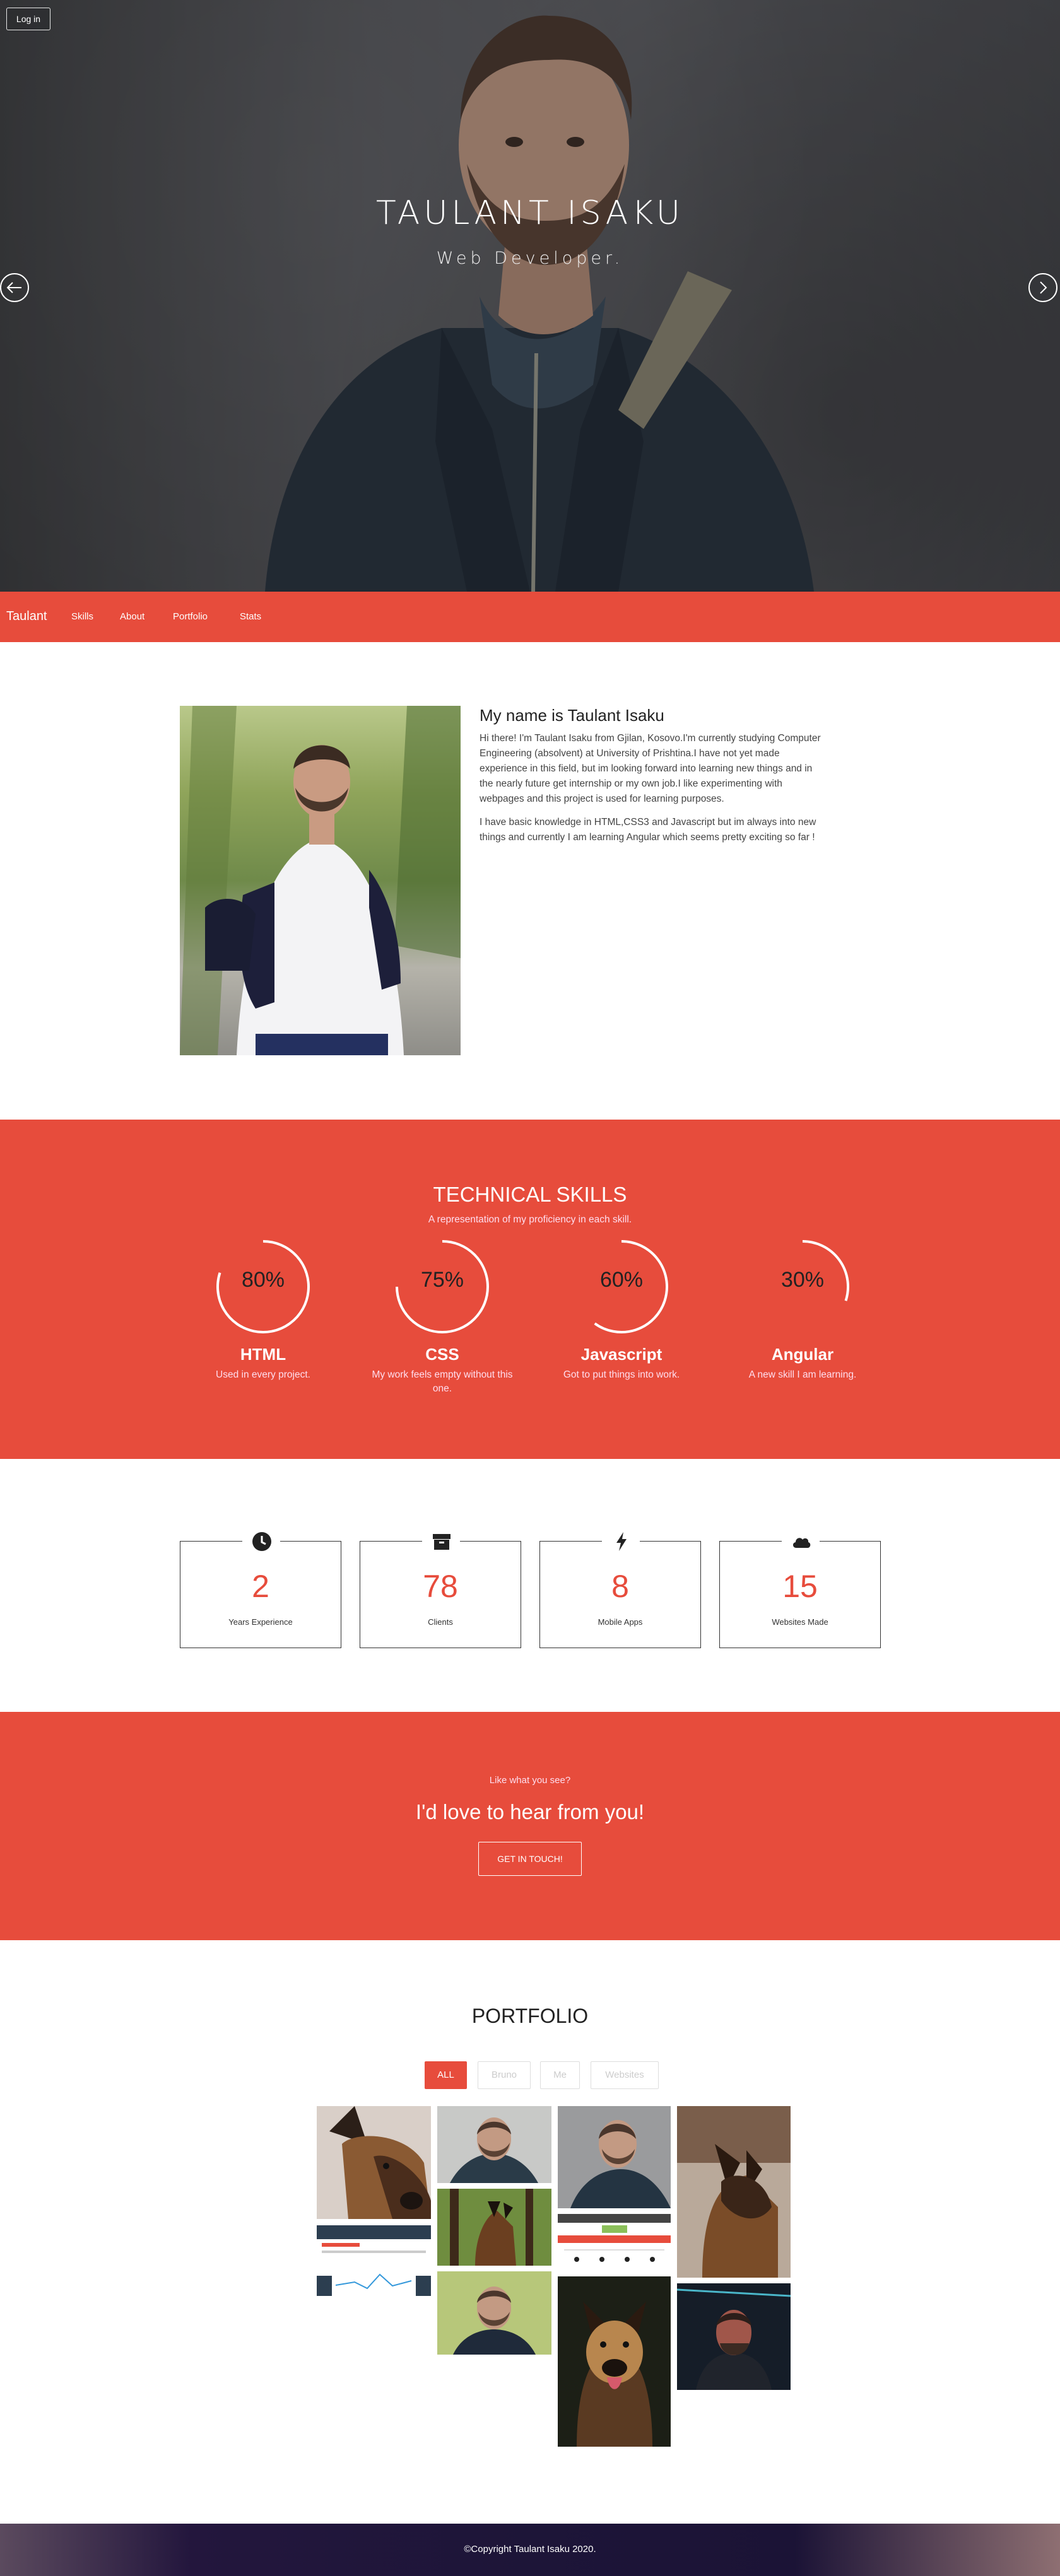 This screenshot has width=1060, height=2576. I want to click on hero-subtitle: Web Developer., so click(530, 258).